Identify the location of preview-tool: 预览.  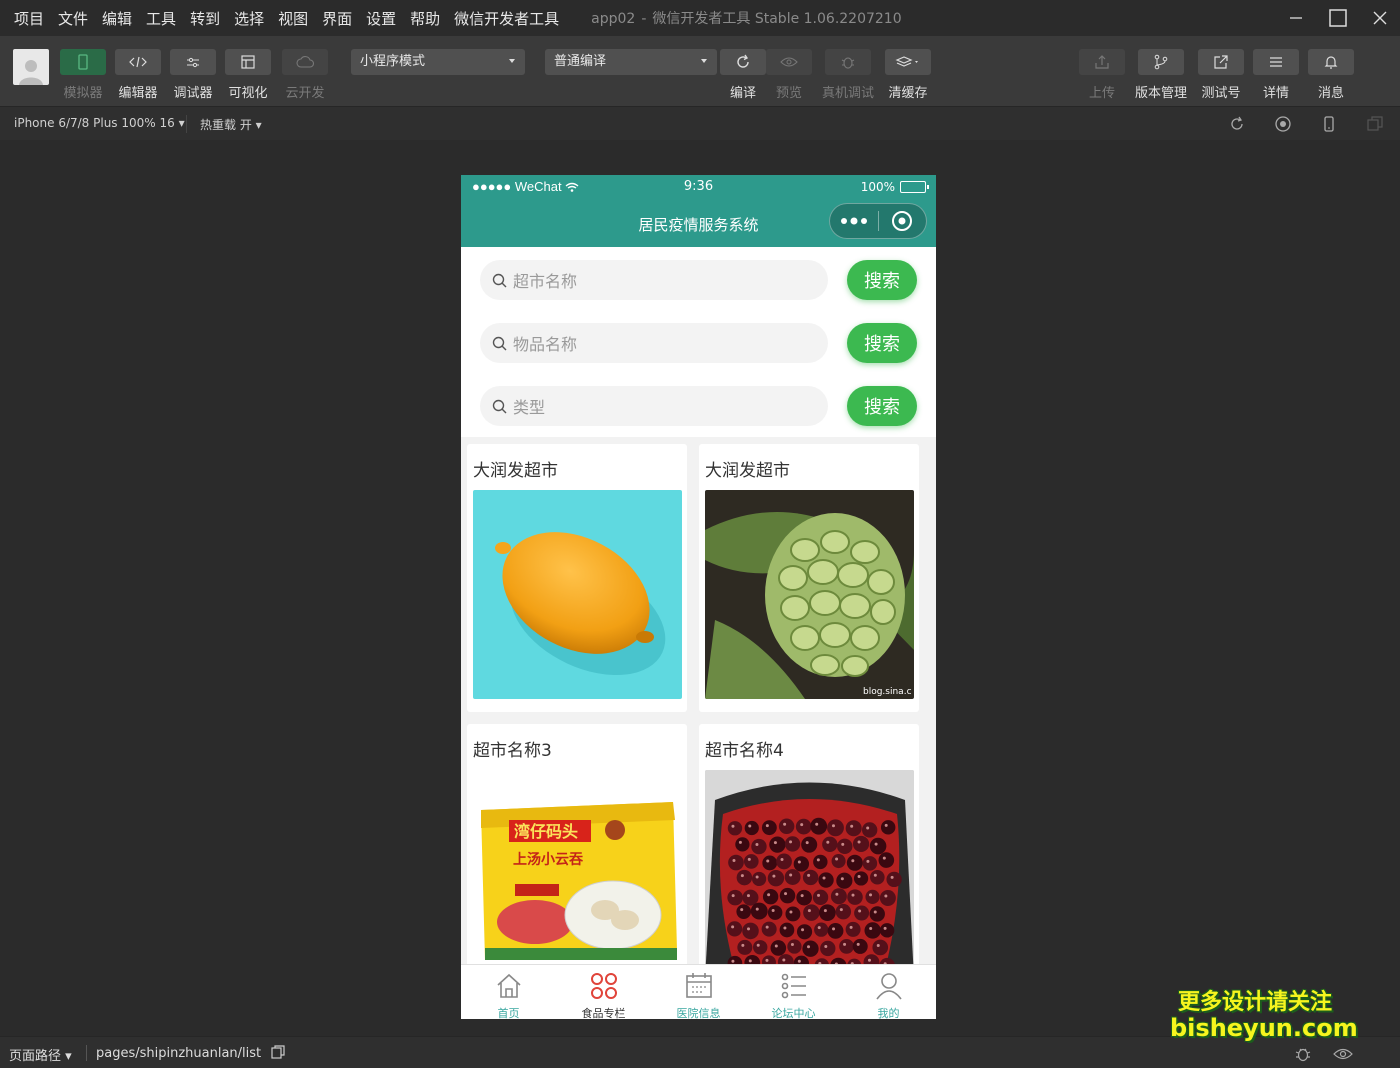
(789, 75).